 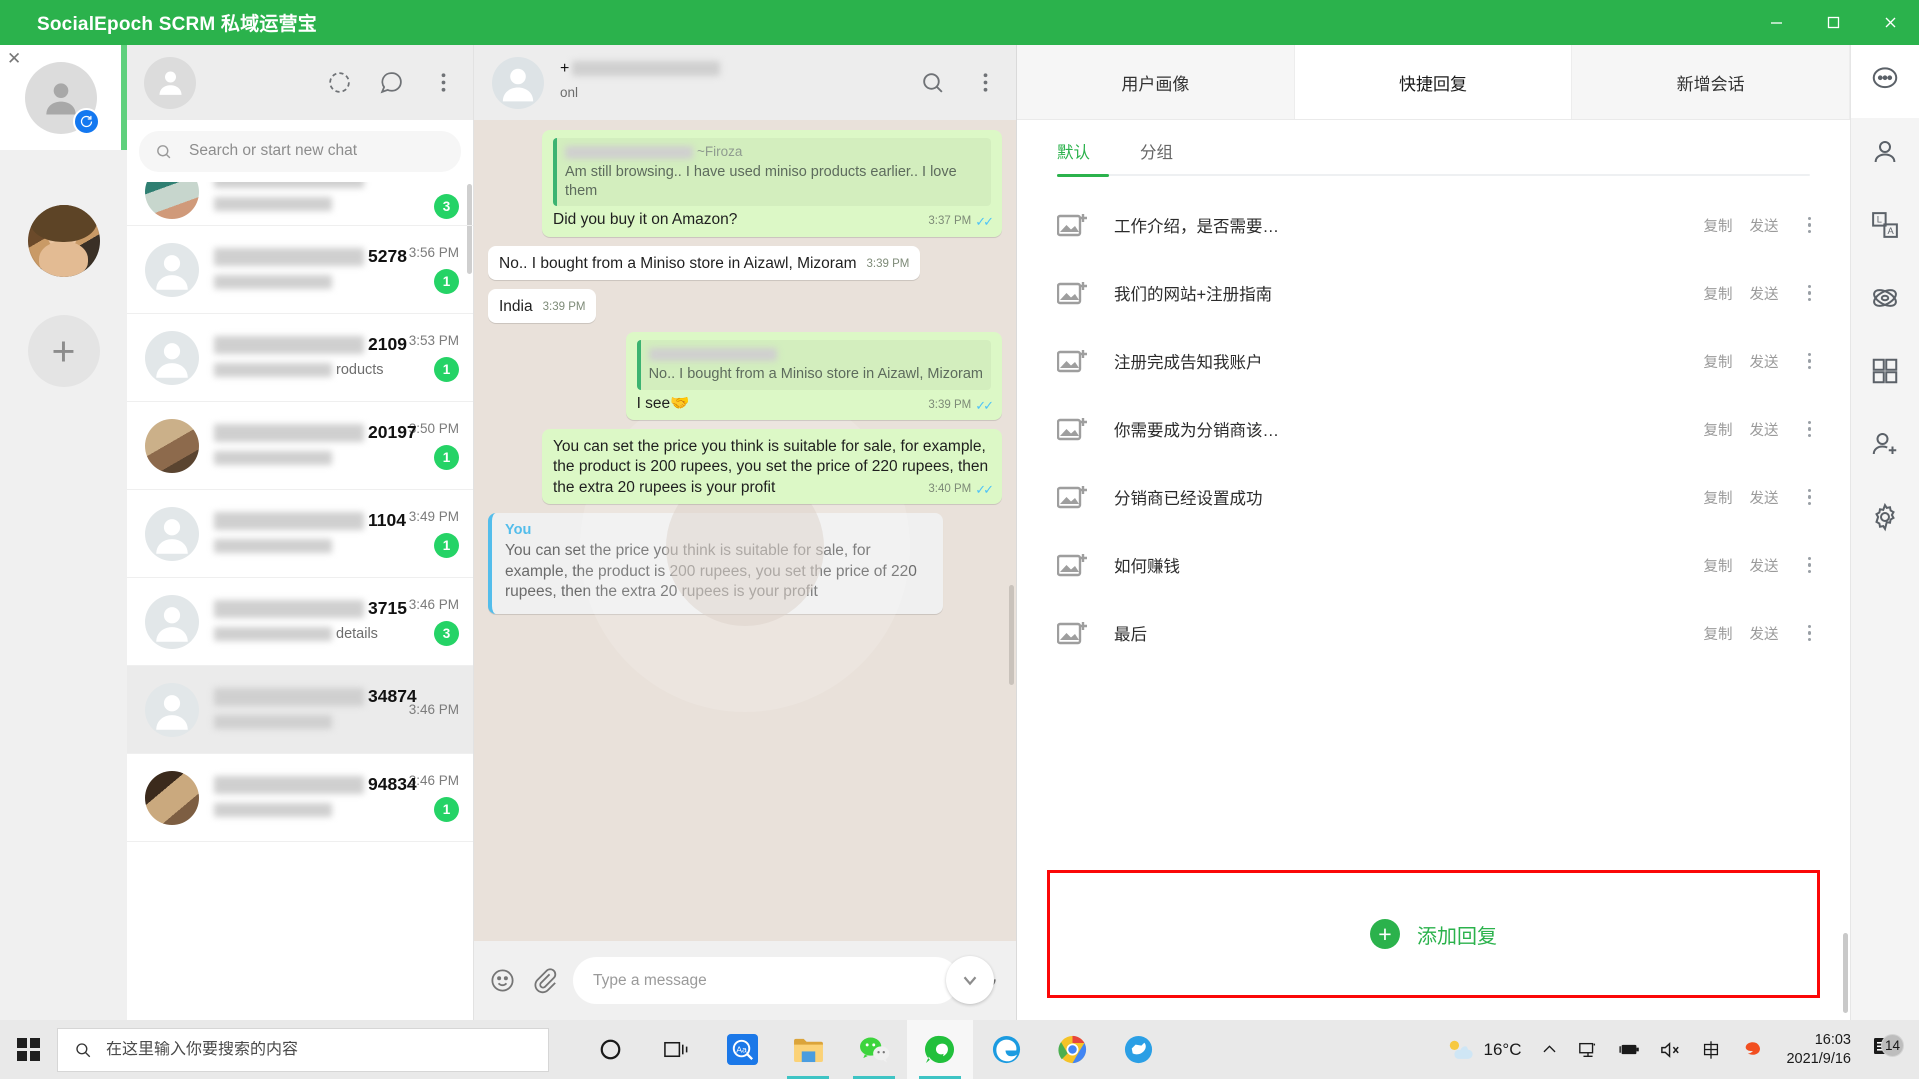 I want to click on chat-list-item: 2109 roducts 3:53 PM 1, so click(x=300, y=358).